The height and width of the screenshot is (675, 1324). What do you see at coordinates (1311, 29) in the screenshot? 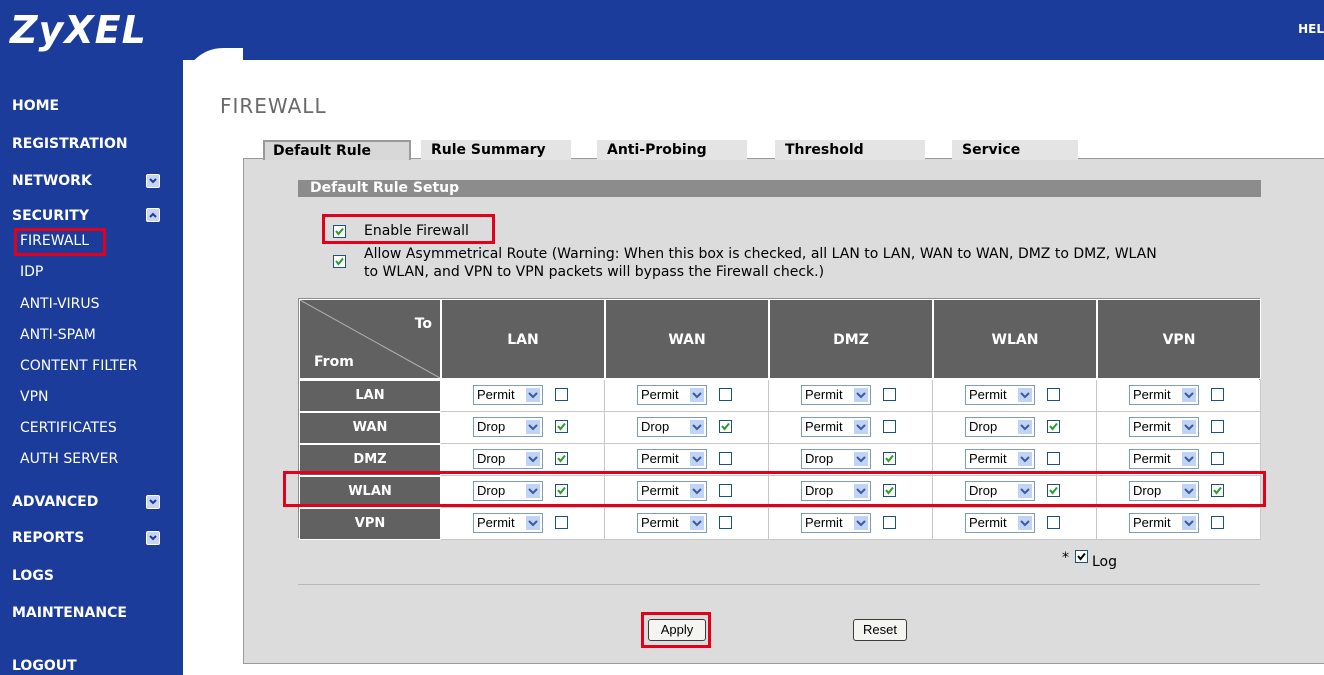
I see `help-link: HEL` at bounding box center [1311, 29].